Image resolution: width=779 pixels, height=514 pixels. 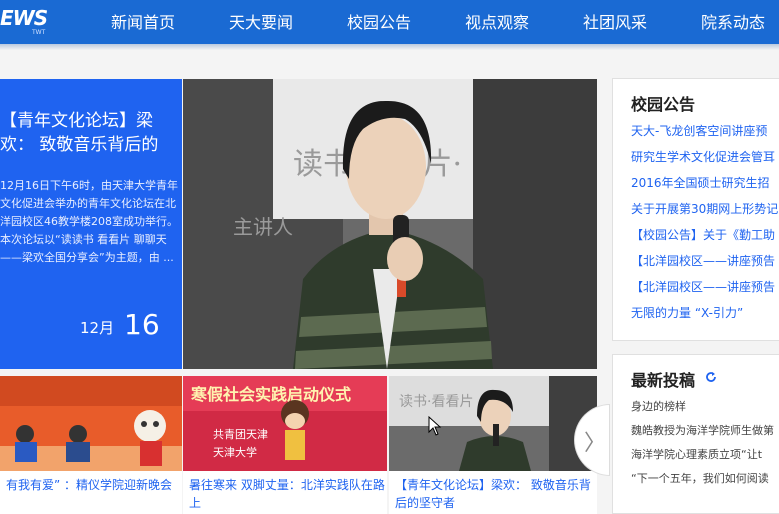 I want to click on site-logo: EWS TWT, so click(x=25, y=21).